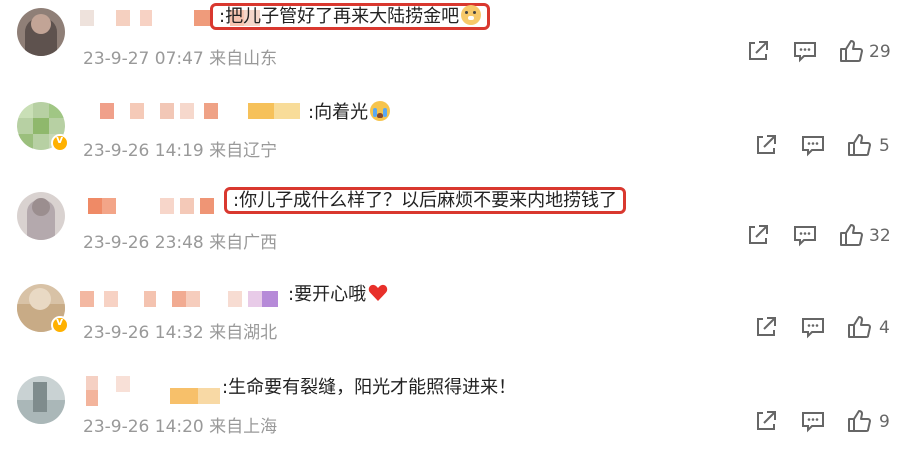  What do you see at coordinates (884, 422) in the screenshot?
I see `like-count: 9` at bounding box center [884, 422].